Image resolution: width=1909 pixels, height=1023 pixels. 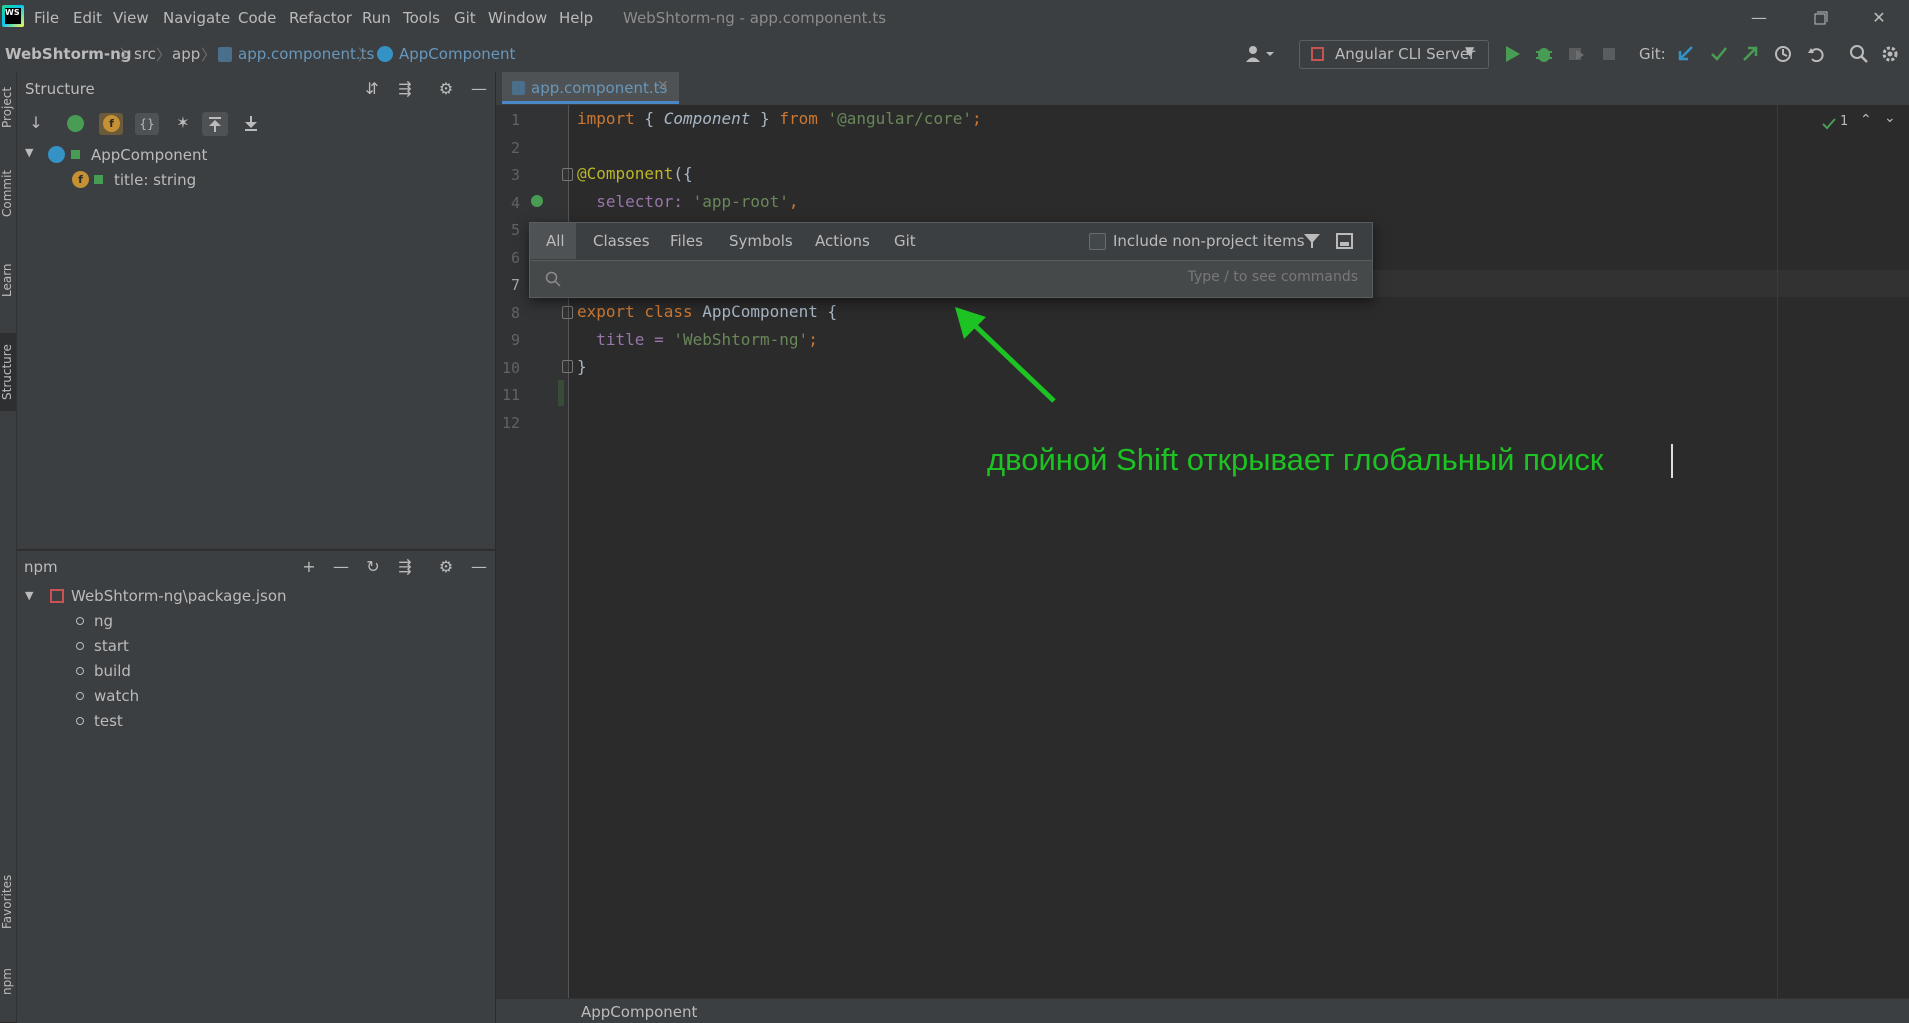 What do you see at coordinates (457, 54) in the screenshot?
I see `breadcrumb-class: AppComponent` at bounding box center [457, 54].